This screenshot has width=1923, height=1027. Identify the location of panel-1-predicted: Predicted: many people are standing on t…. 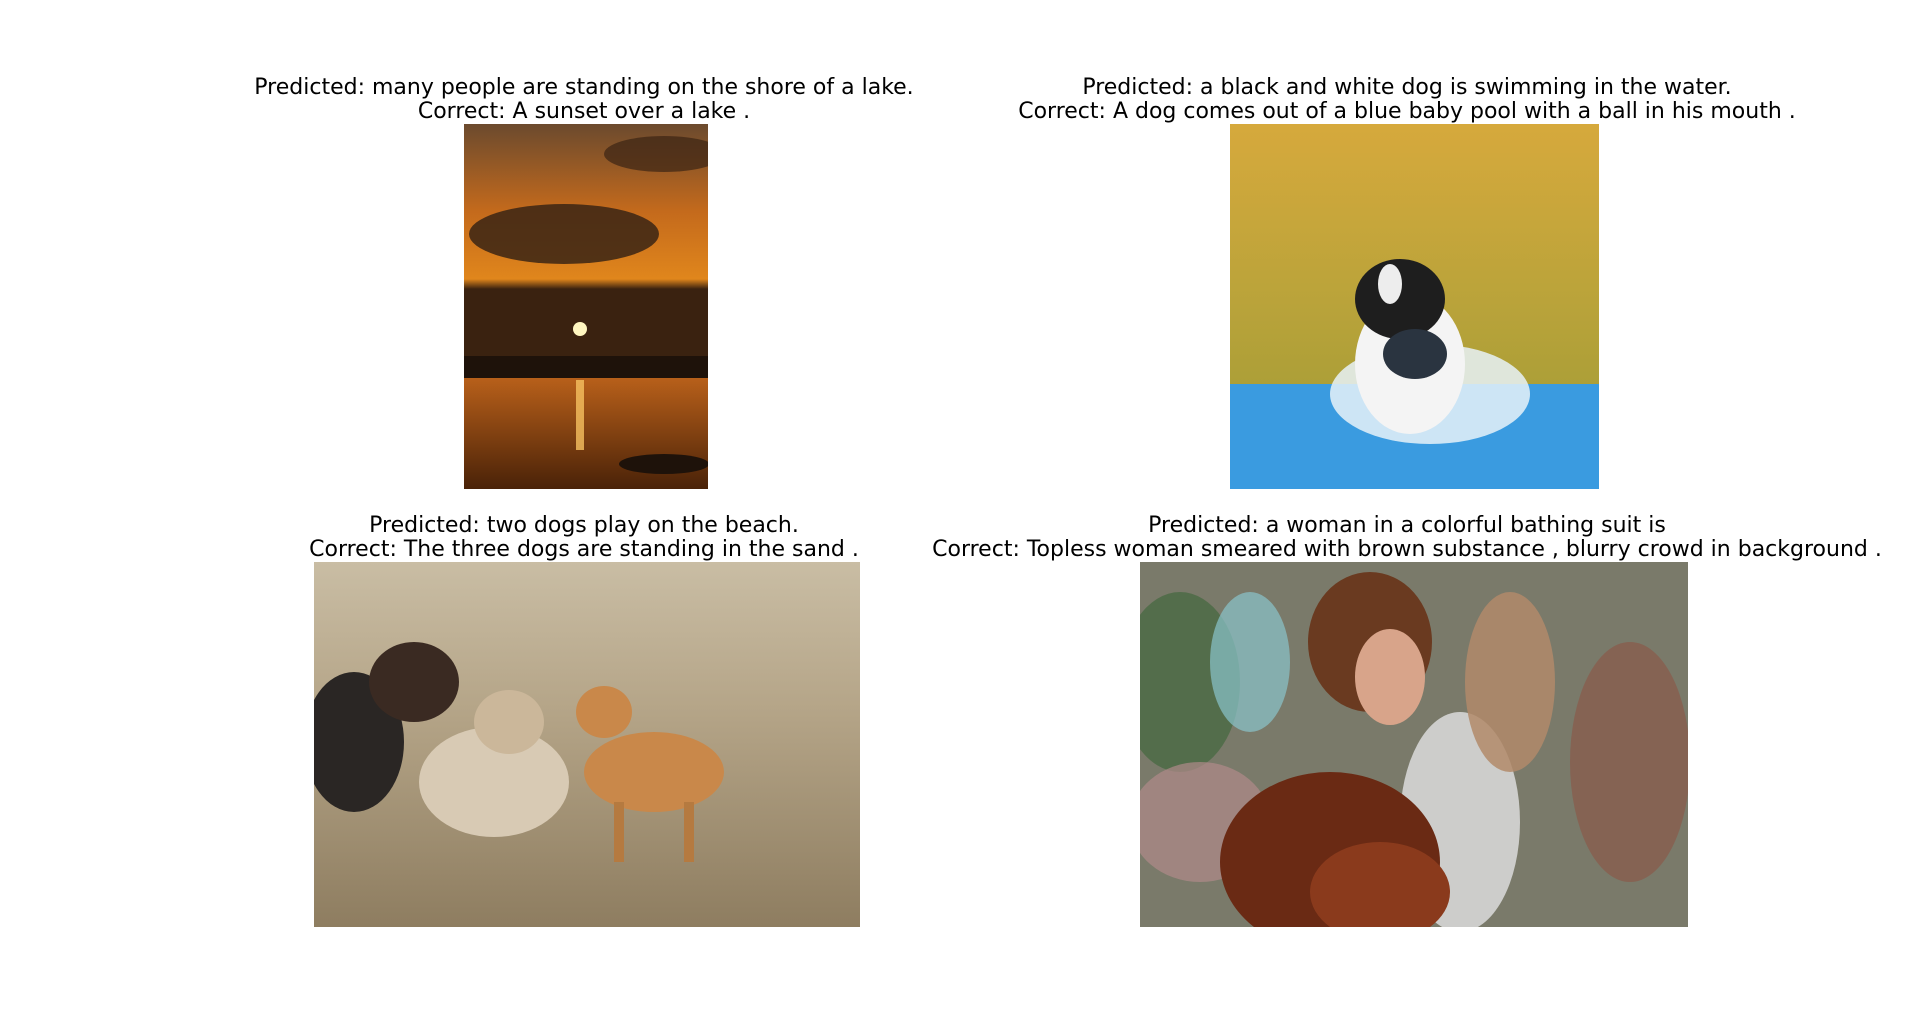
(584, 87).